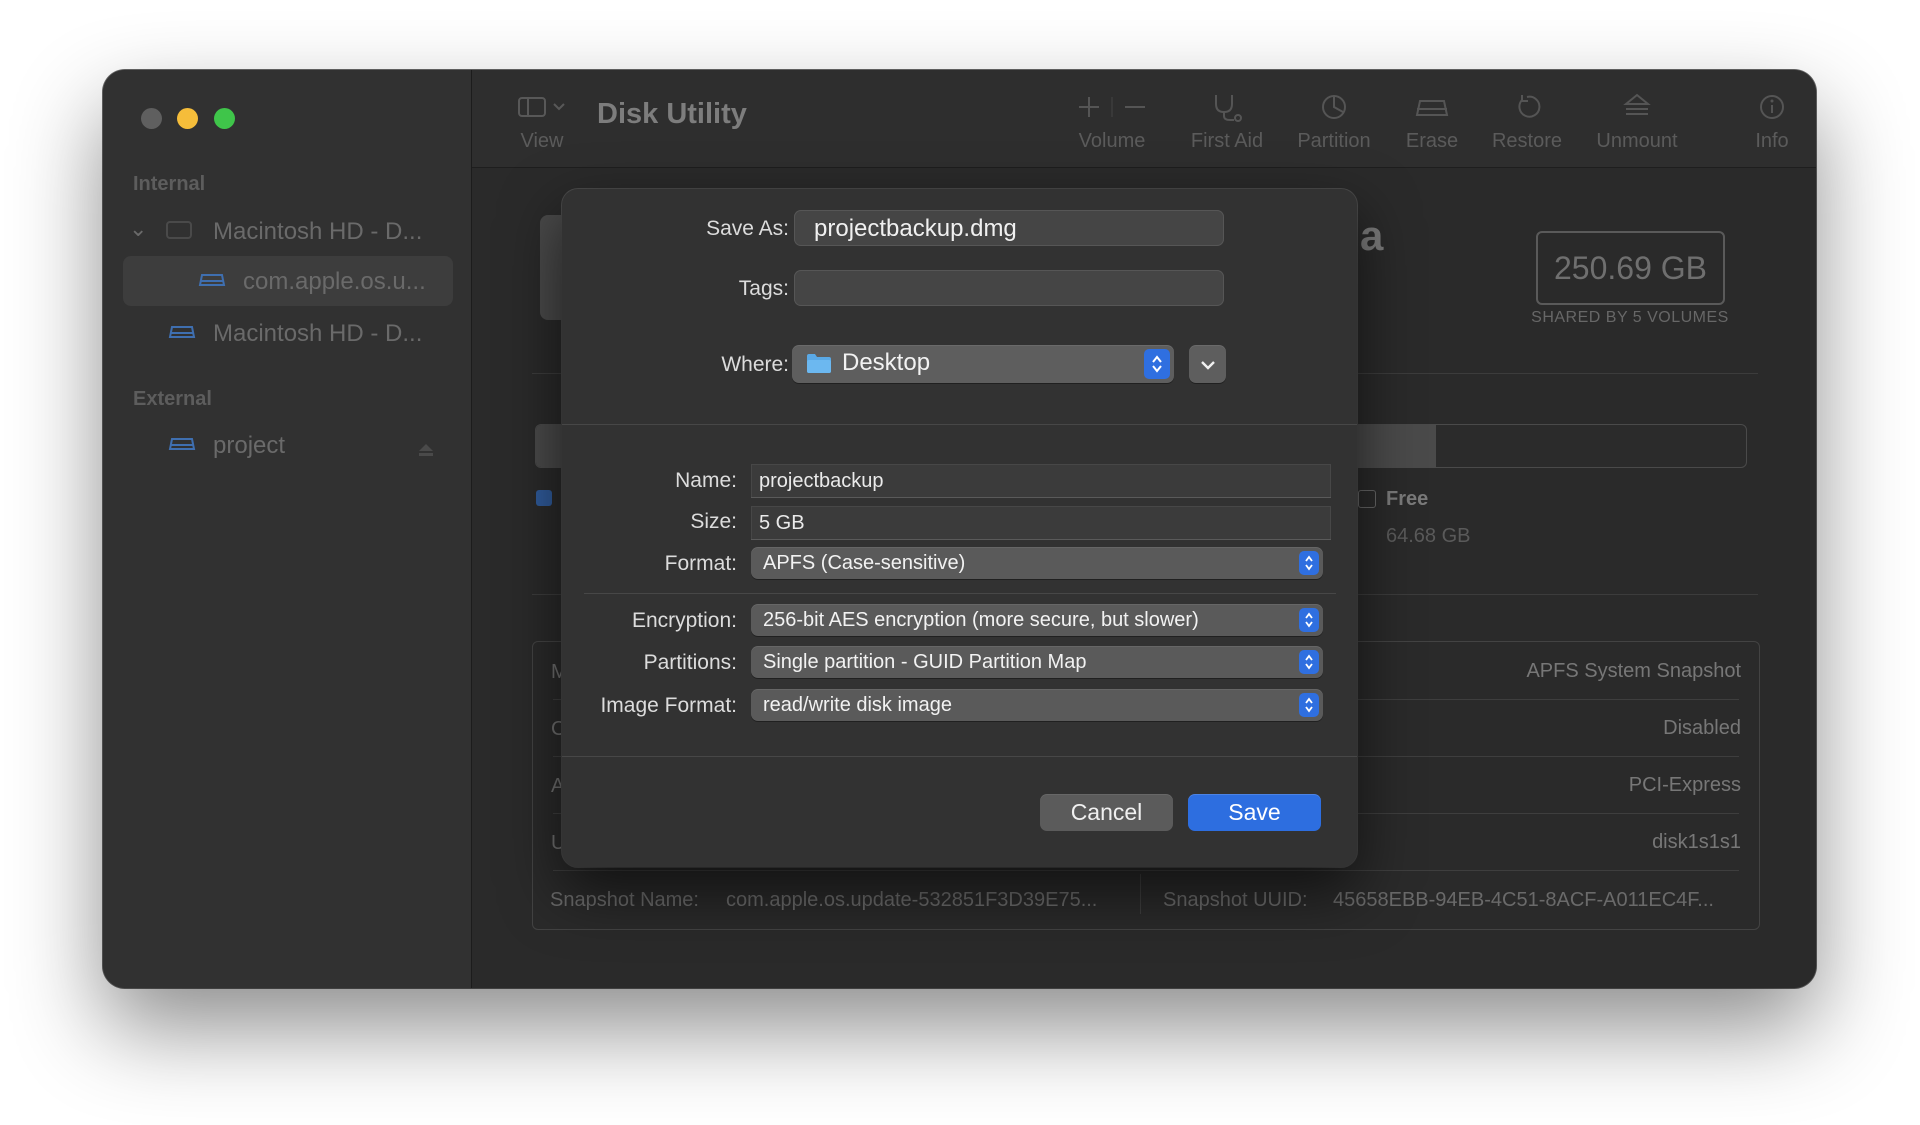  What do you see at coordinates (426, 450) in the screenshot?
I see `eject-icon` at bounding box center [426, 450].